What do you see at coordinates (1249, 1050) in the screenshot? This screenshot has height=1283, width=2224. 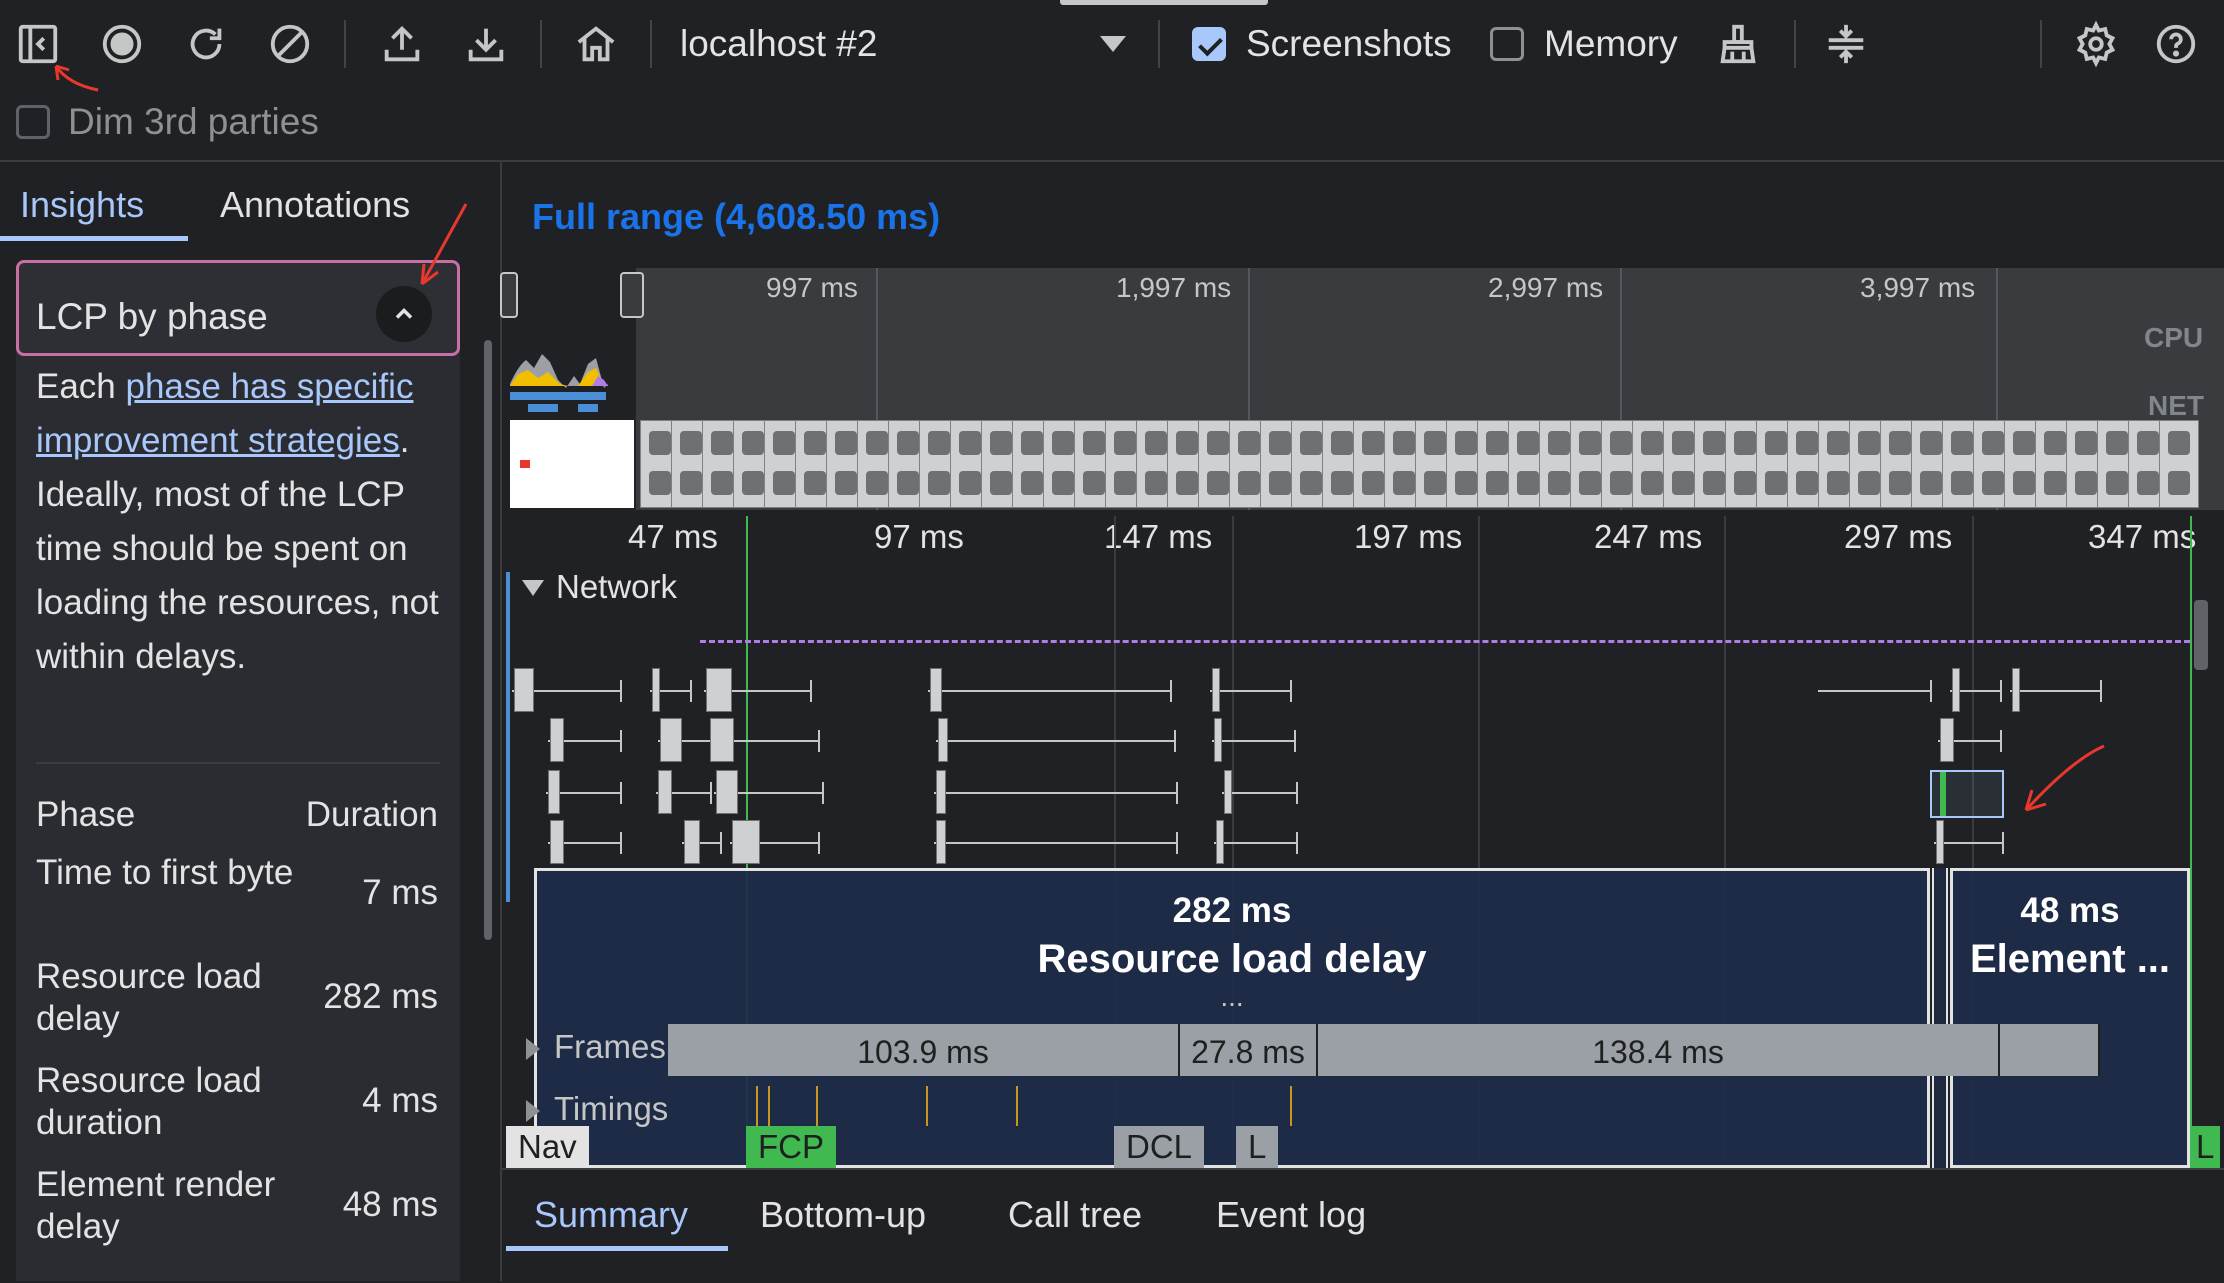 I see `frame-bar: 27.8 ms` at bounding box center [1249, 1050].